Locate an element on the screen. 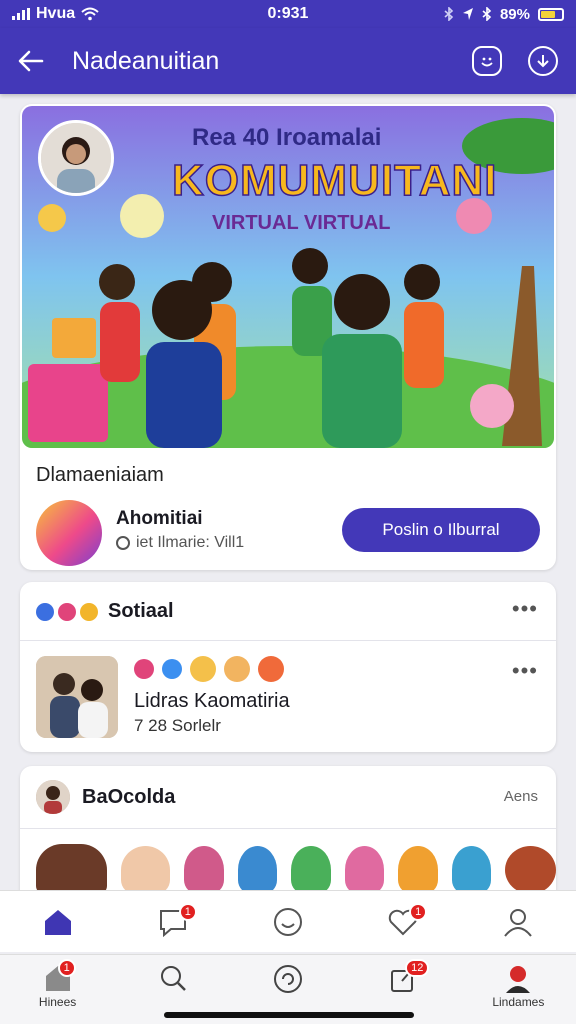  nav-refresh is located at coordinates (288, 979).